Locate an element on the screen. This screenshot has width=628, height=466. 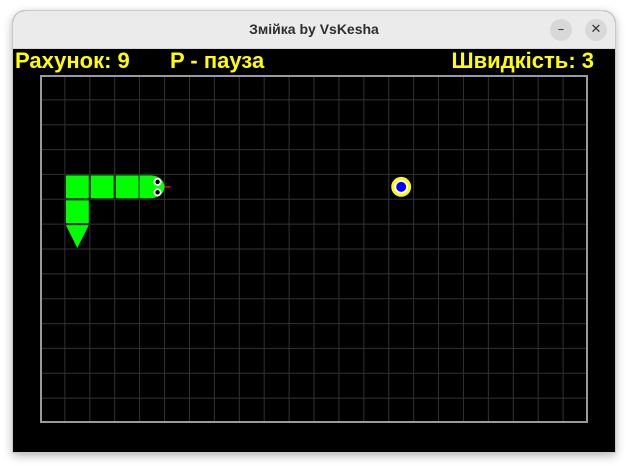
minimize-icon: – is located at coordinates (561, 29).